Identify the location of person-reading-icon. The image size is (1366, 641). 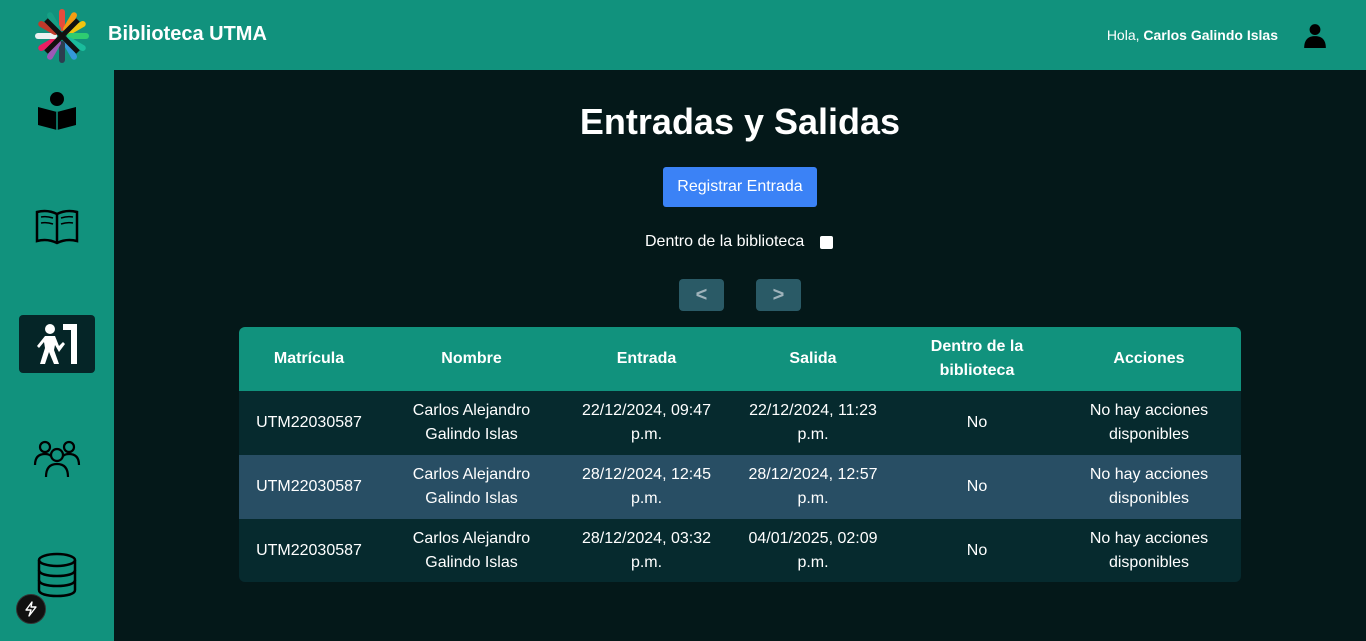
(57, 111).